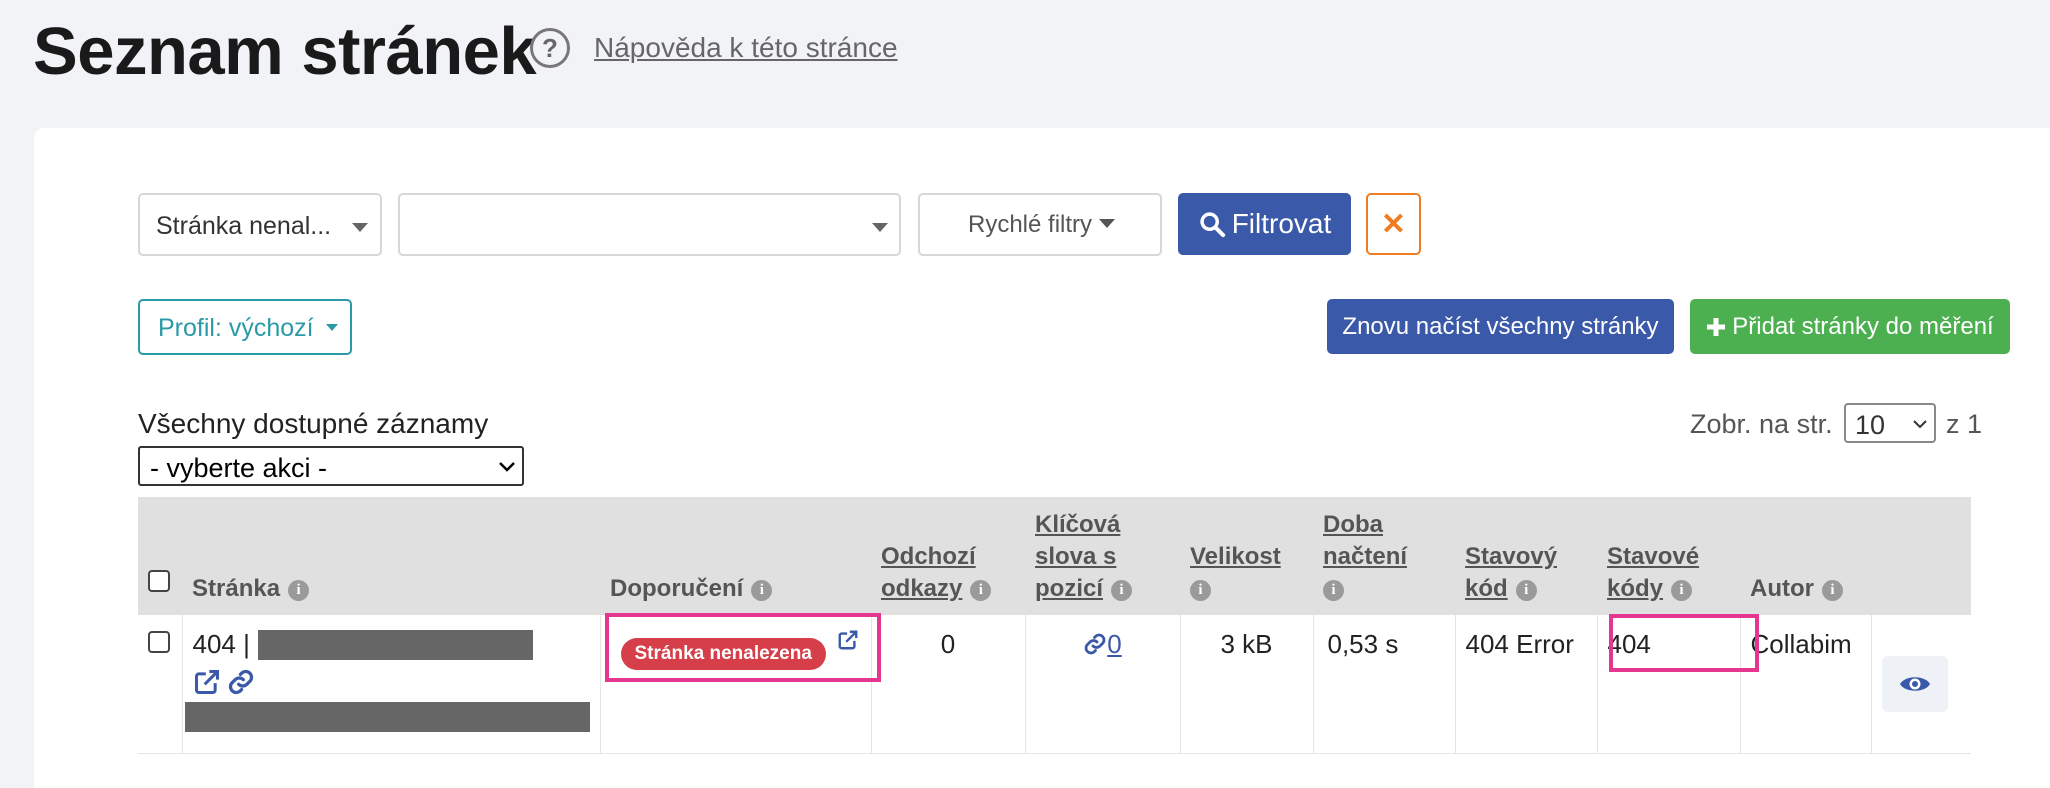 The image size is (2050, 788). I want to click on external-link-icon, so click(207, 682).